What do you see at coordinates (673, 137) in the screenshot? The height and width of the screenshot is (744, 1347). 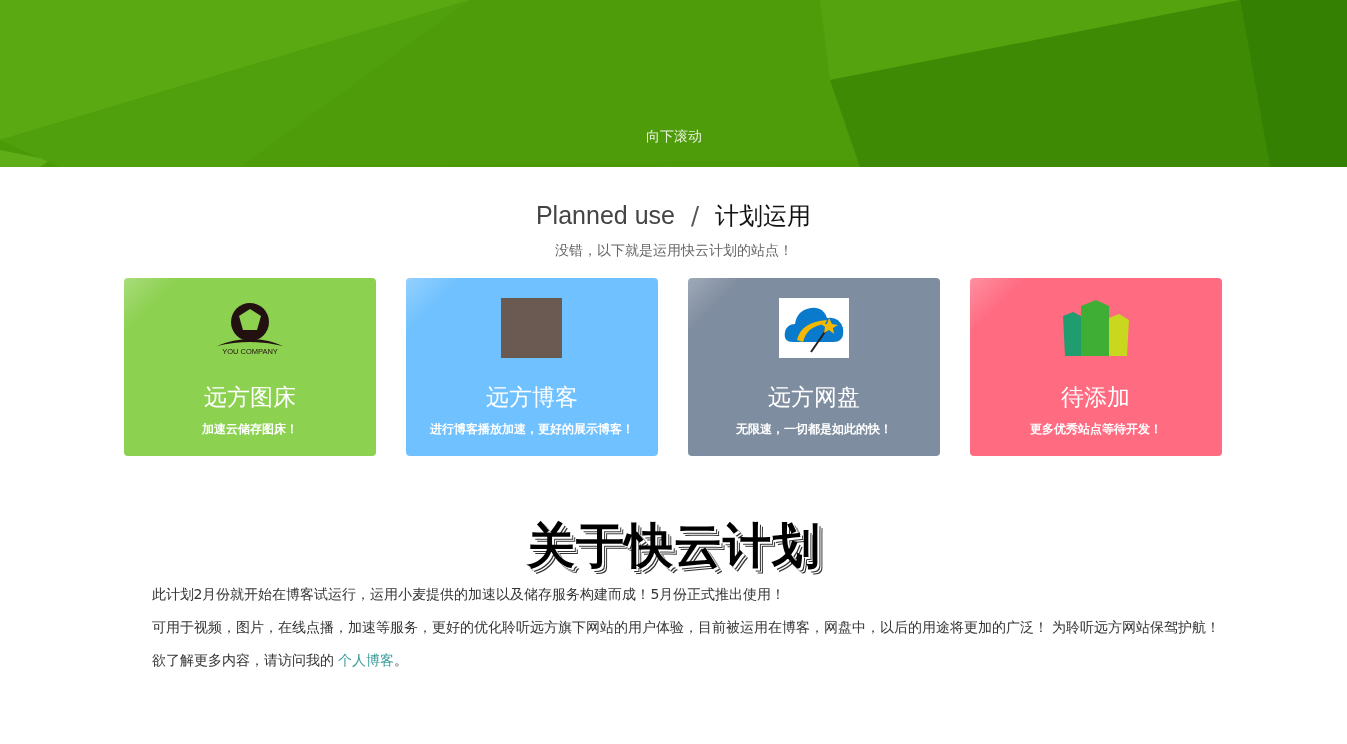 I see `scroll-down-hint: 向下滚动` at bounding box center [673, 137].